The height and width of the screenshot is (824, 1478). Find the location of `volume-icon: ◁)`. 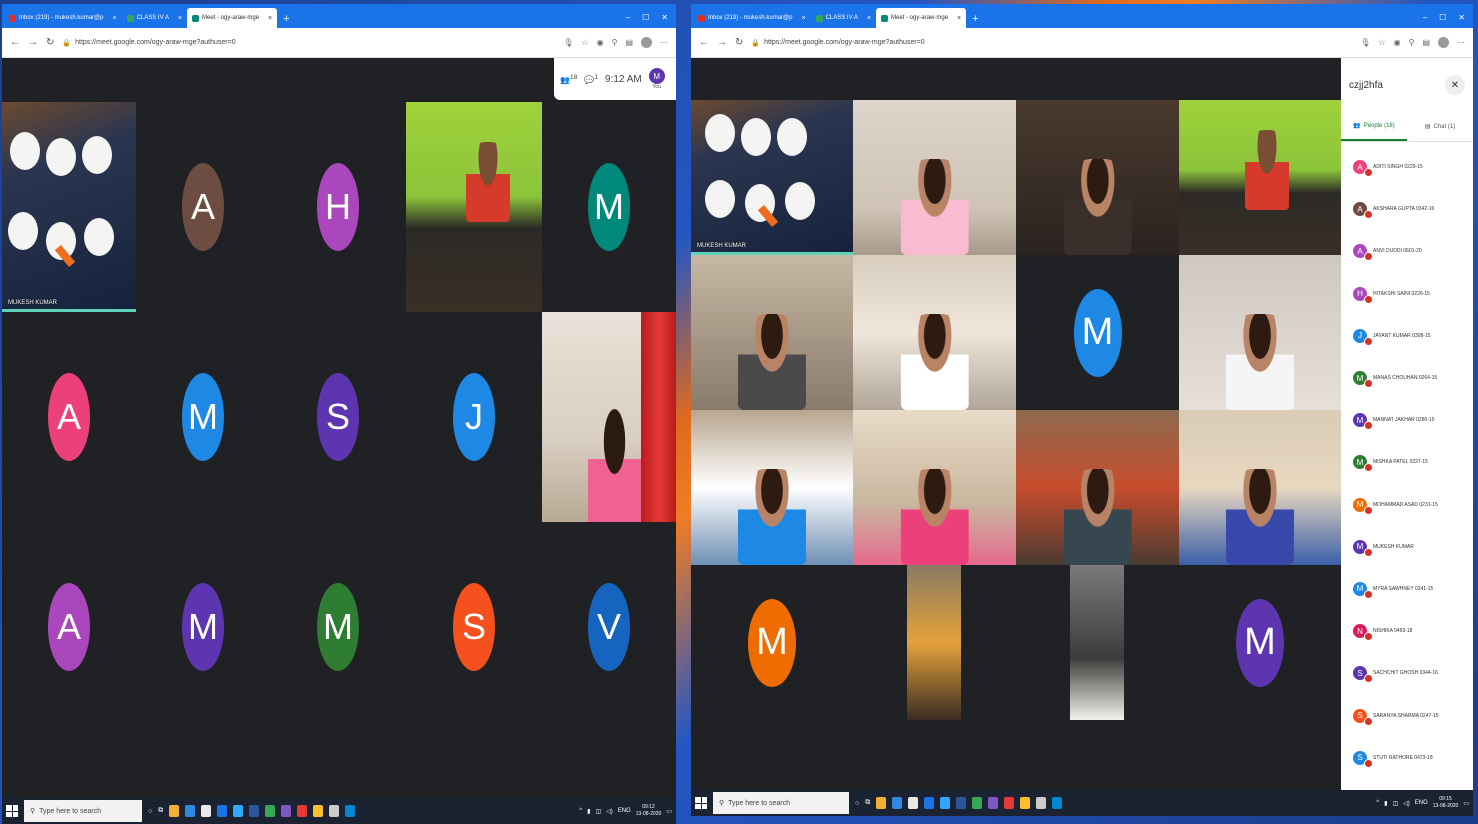

volume-icon: ◁) is located at coordinates (609, 811).